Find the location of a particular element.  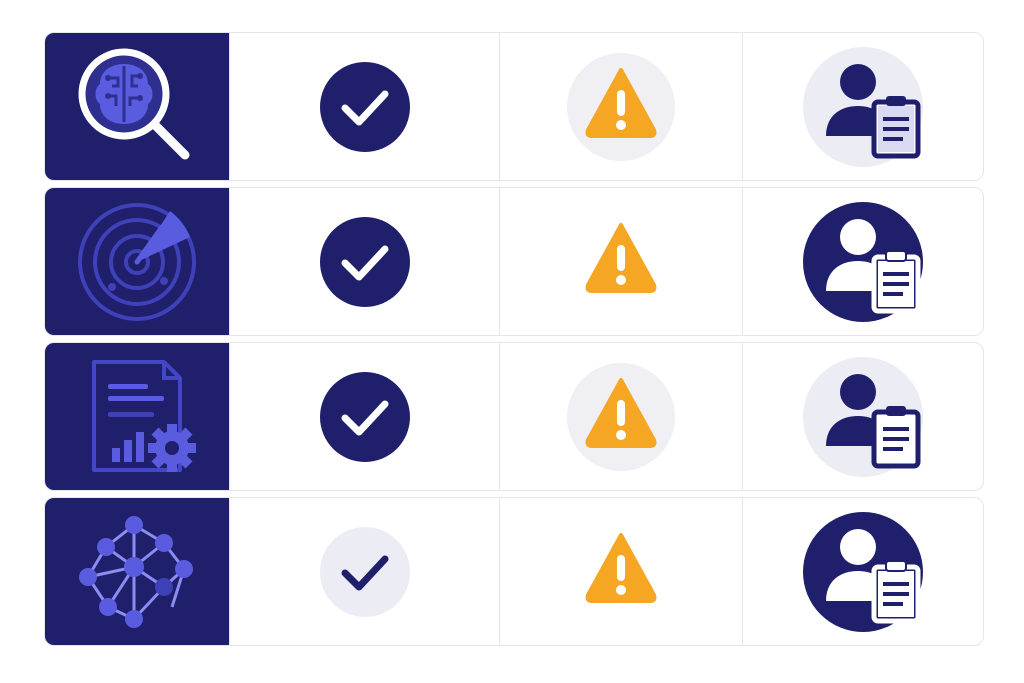

network-graph-icon is located at coordinates (136, 571).